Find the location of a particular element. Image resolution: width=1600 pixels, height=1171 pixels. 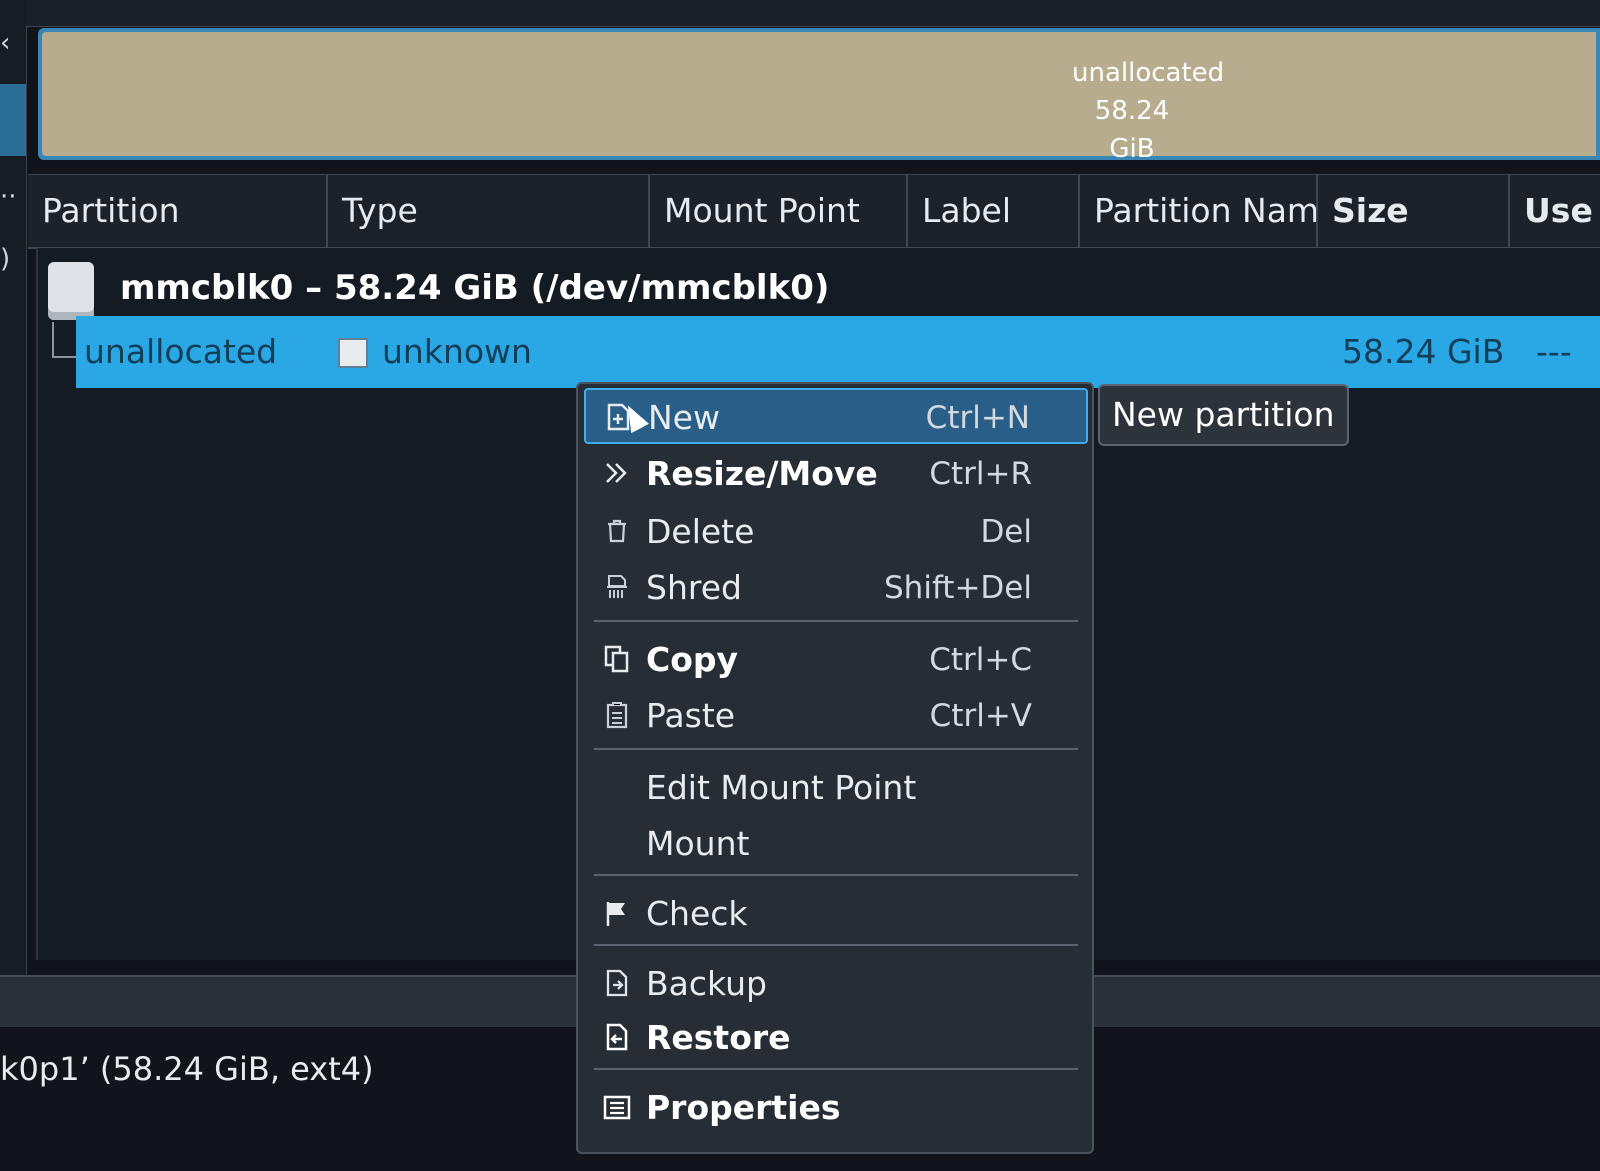

menu-item-shortcut: Ctrl+N is located at coordinates (977, 418).